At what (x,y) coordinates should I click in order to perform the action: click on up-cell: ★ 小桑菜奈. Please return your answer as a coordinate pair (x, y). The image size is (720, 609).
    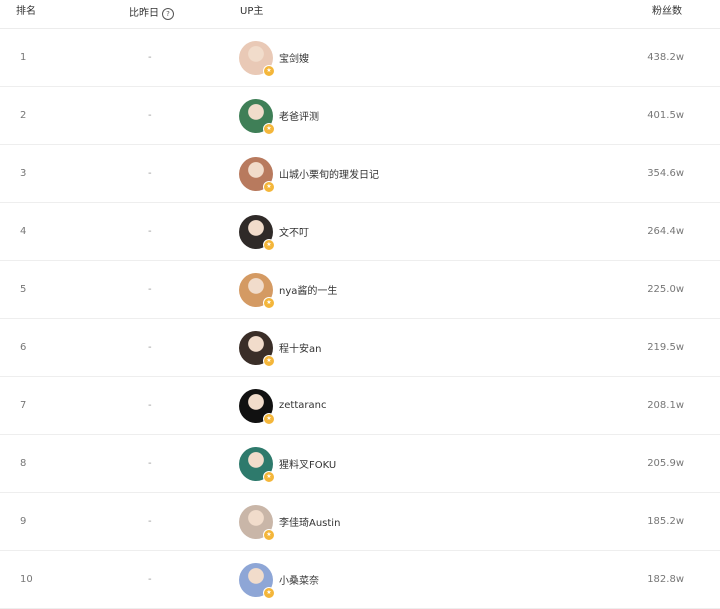
    Looking at the image, I should click on (279, 579).